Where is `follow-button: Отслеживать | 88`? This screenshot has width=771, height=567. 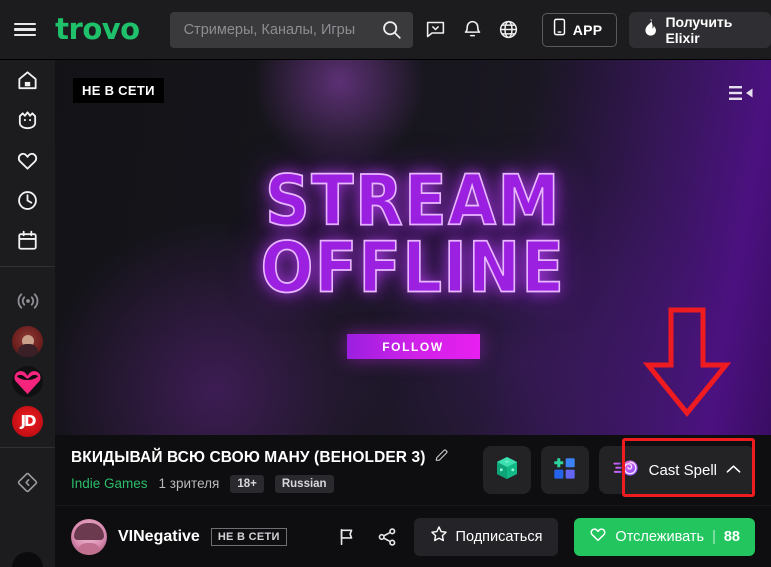 follow-button: Отслеживать | 88 is located at coordinates (664, 536).